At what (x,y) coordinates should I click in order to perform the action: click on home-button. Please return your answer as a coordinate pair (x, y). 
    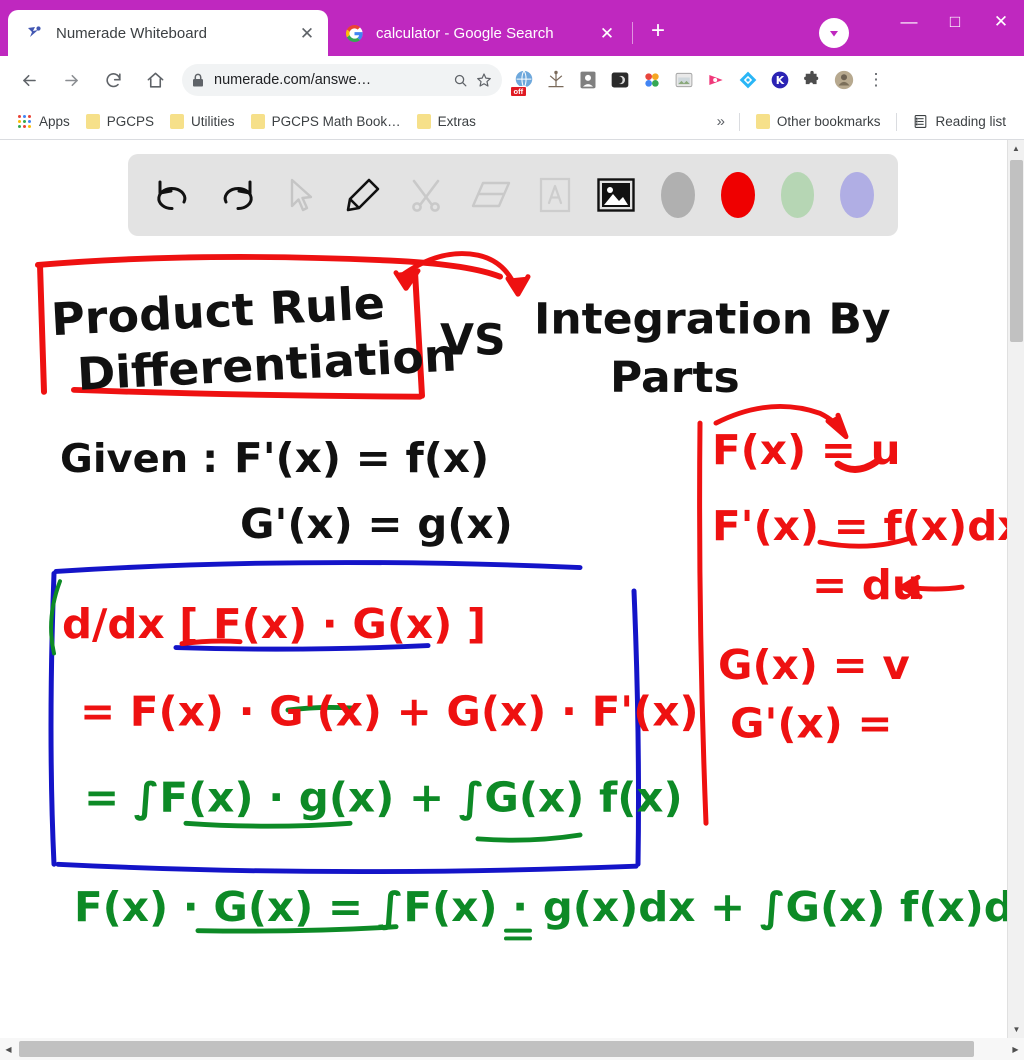
    Looking at the image, I should click on (155, 80).